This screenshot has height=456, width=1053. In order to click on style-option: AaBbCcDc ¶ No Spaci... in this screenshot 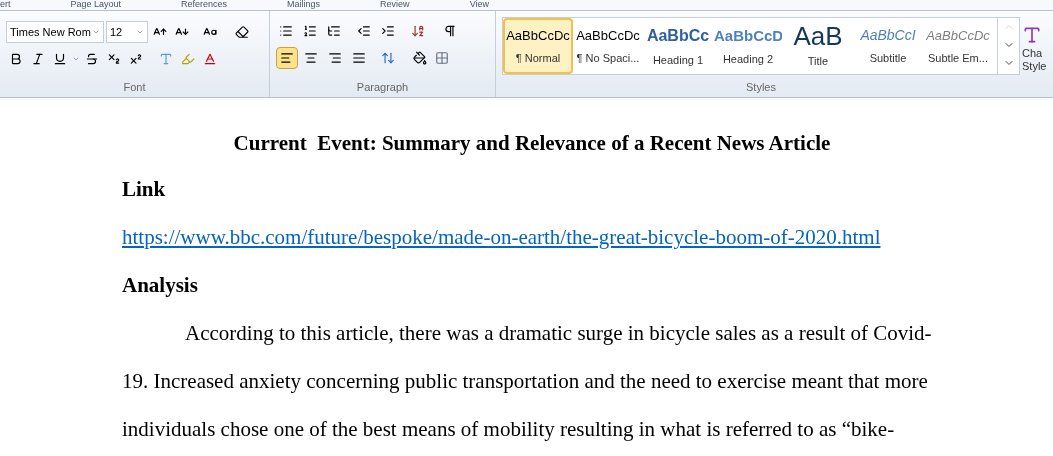, I will do `click(608, 46)`.